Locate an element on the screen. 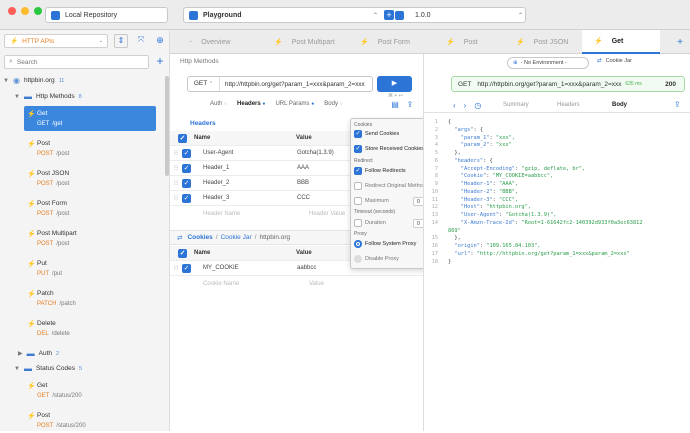 The width and height of the screenshot is (690, 433). duration-option: Duration is located at coordinates (370, 223).